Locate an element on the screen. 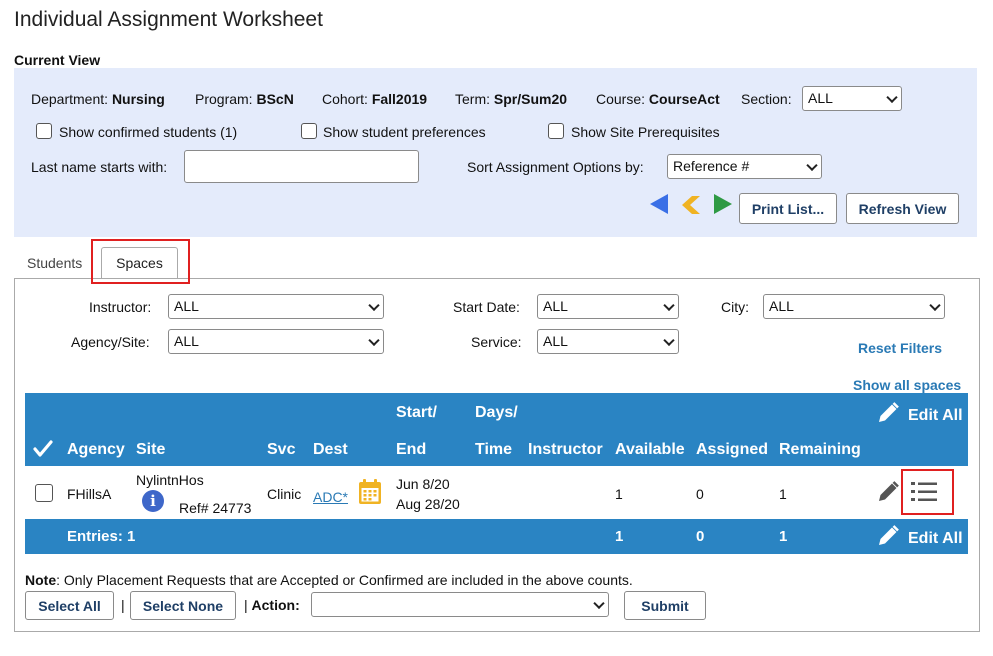  city-filter-select: ALL is located at coordinates (854, 306).